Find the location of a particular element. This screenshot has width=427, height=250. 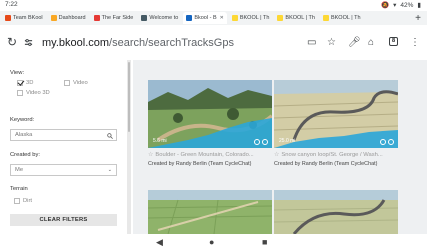

url-host: my.bkool.com is located at coordinates (76, 43).